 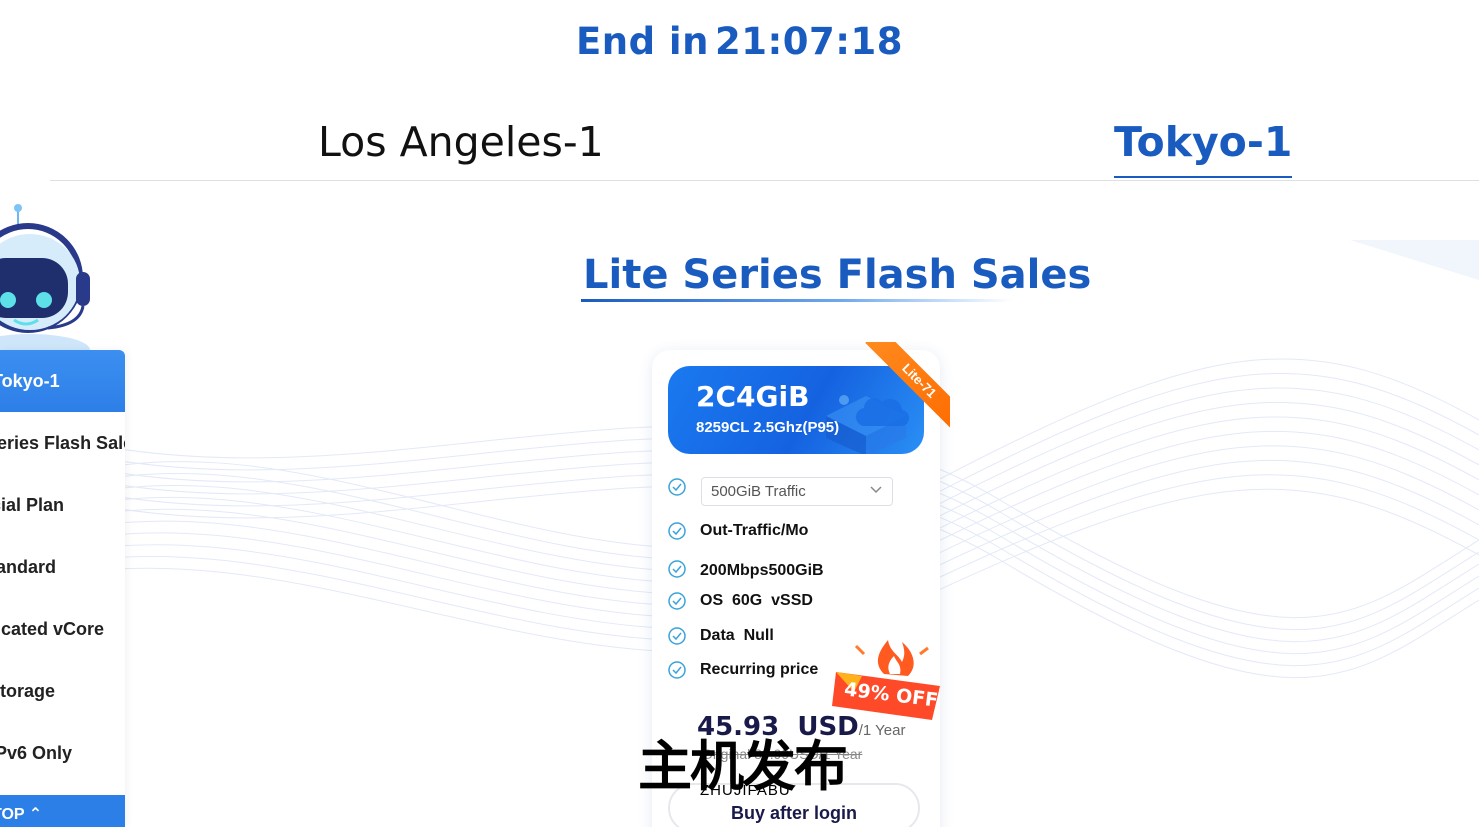 I want to click on support-robot-icon, so click(x=50, y=280).